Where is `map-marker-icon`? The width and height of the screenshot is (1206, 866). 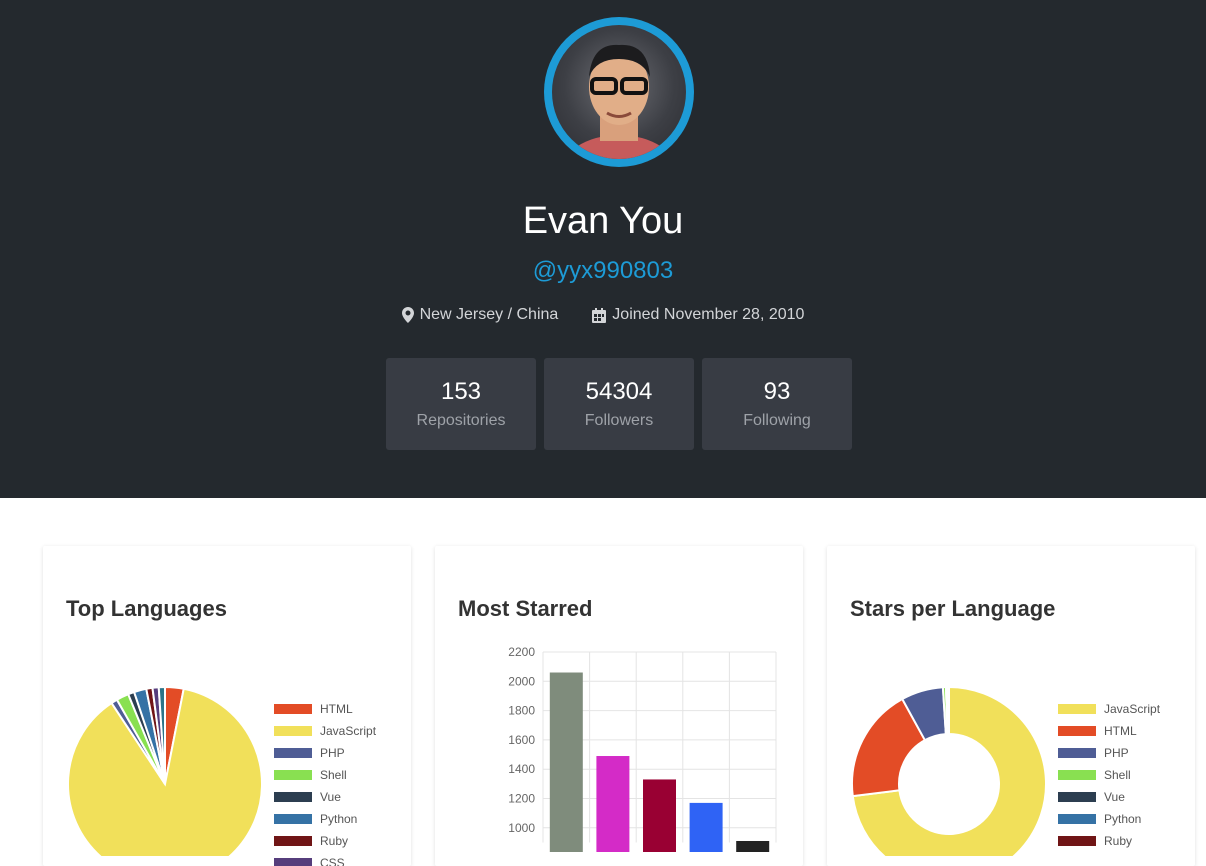
map-marker-icon is located at coordinates (407, 315).